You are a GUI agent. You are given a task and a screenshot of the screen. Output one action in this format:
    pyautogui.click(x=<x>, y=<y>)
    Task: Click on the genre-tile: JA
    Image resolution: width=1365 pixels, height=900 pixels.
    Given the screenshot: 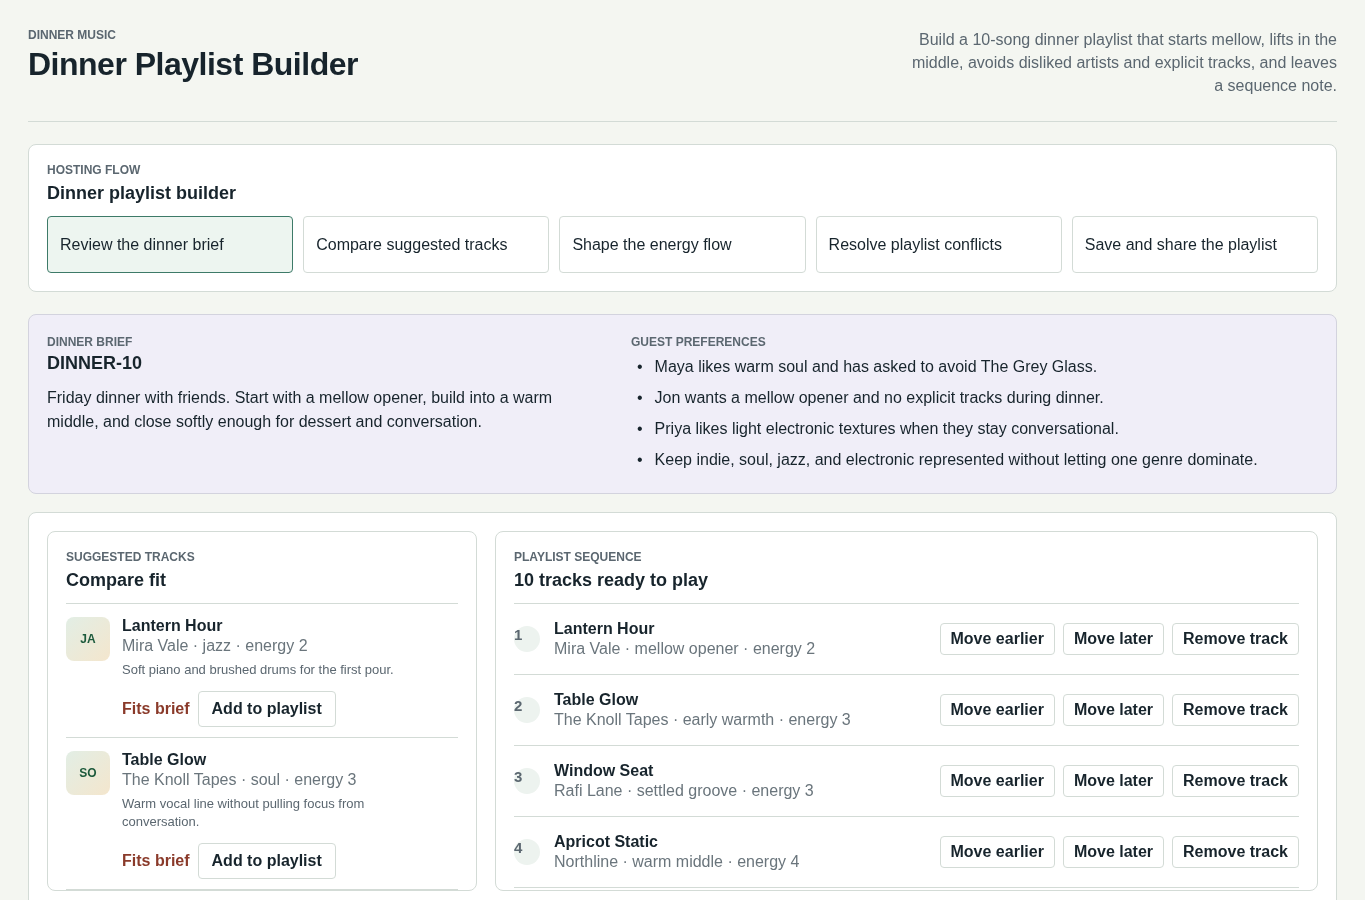 What is the action you would take?
    pyautogui.click(x=88, y=639)
    